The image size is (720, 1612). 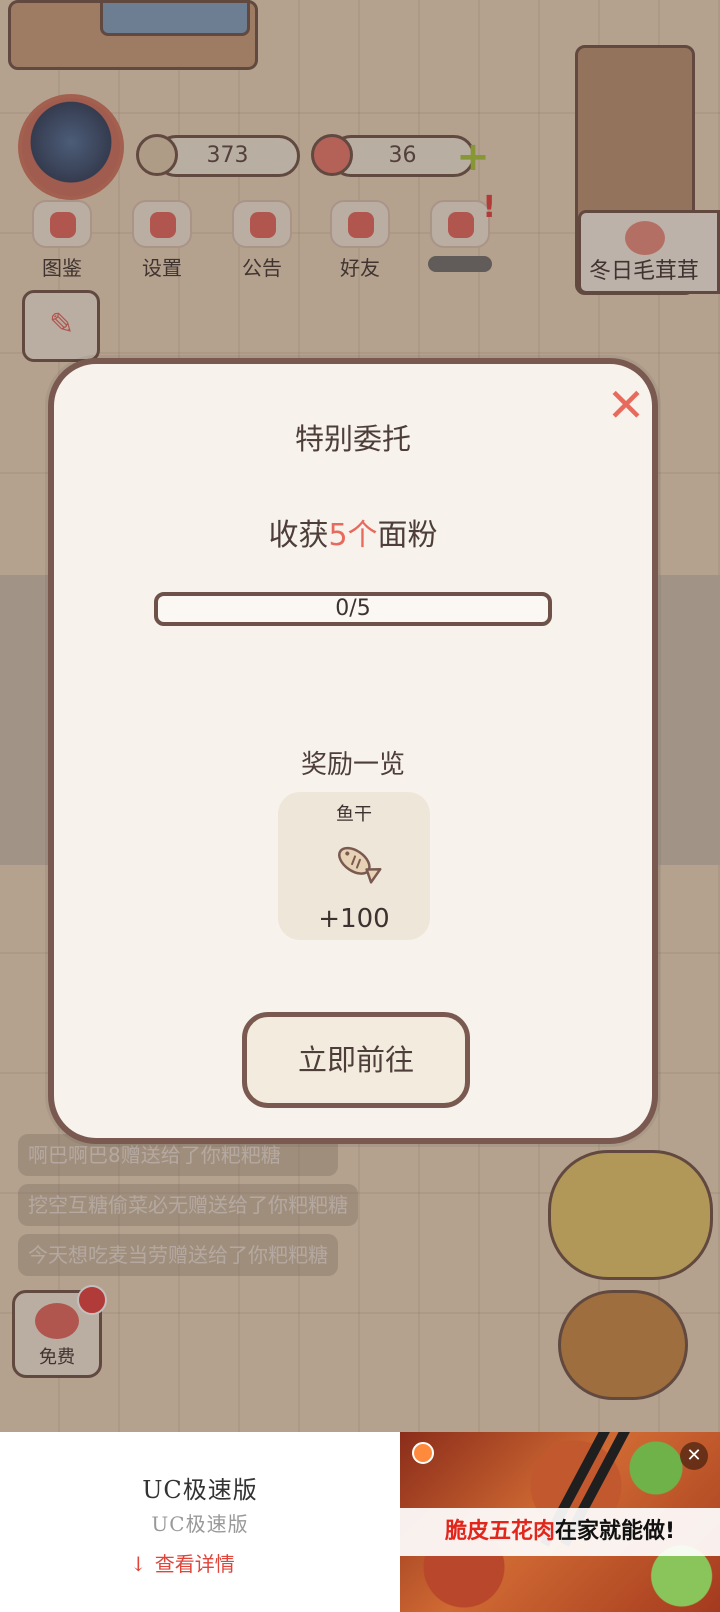 I want to click on ad-caption-text: 在家就能做!, so click(x=615, y=1531).